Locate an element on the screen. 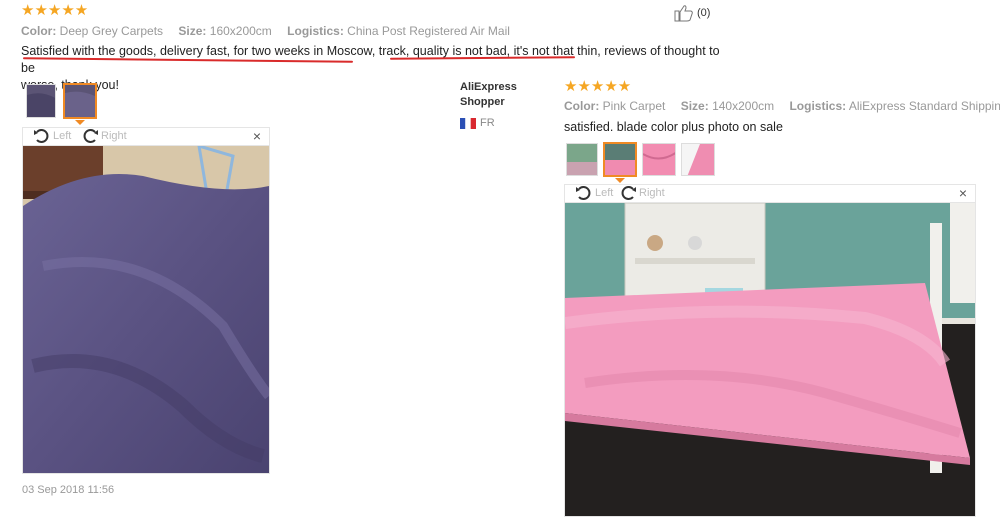 The image size is (1000, 523). helpful-count: (0) is located at coordinates (704, 13).